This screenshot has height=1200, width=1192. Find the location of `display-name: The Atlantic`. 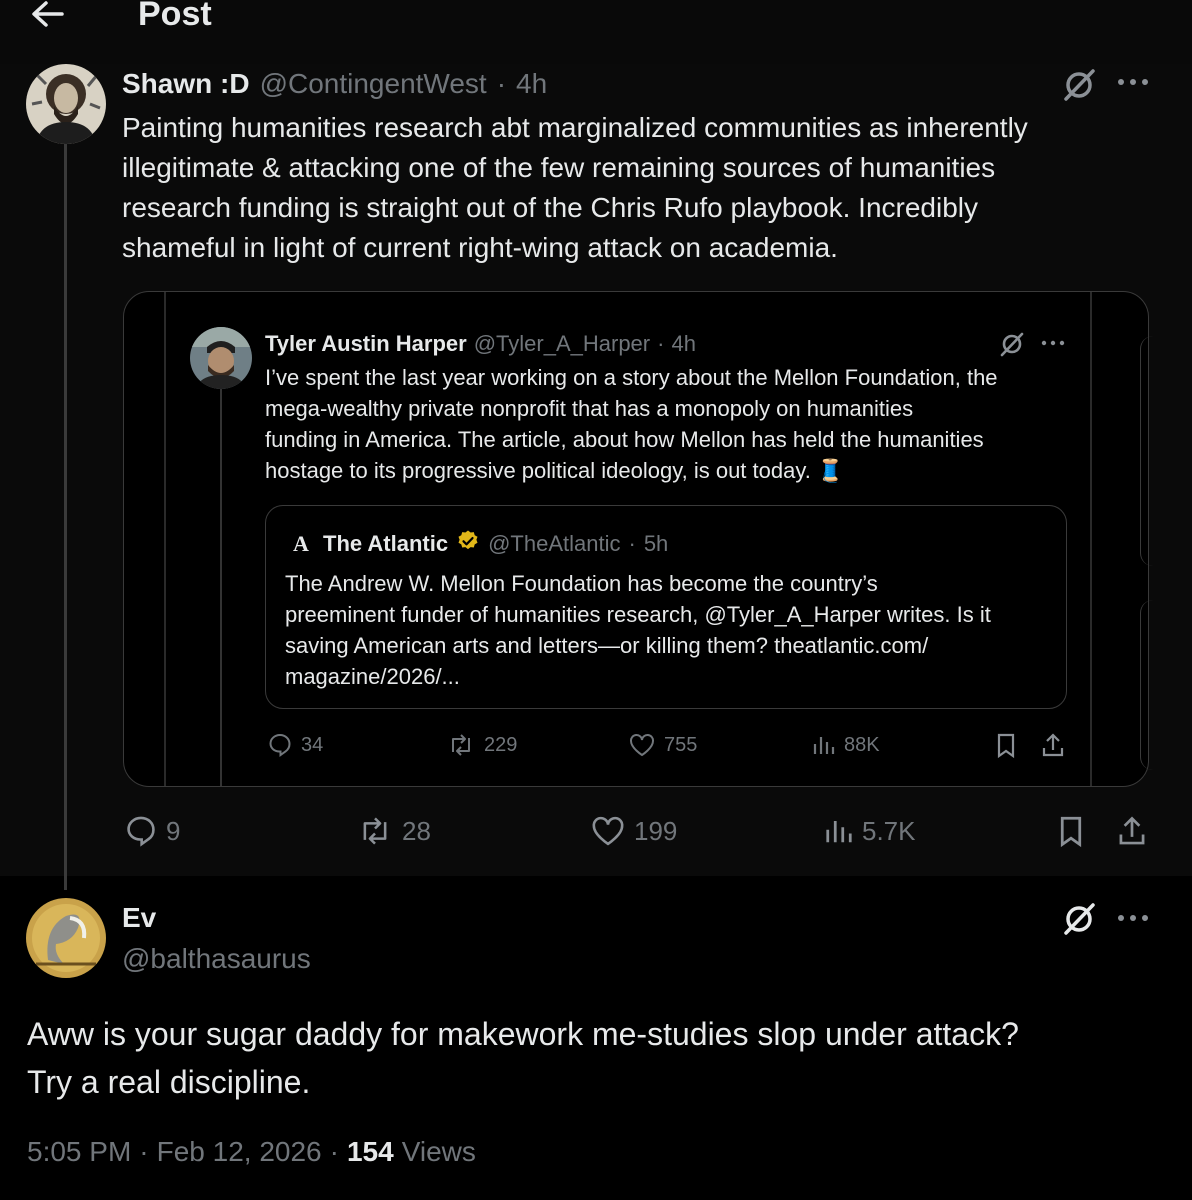

display-name: The Atlantic is located at coordinates (385, 544).